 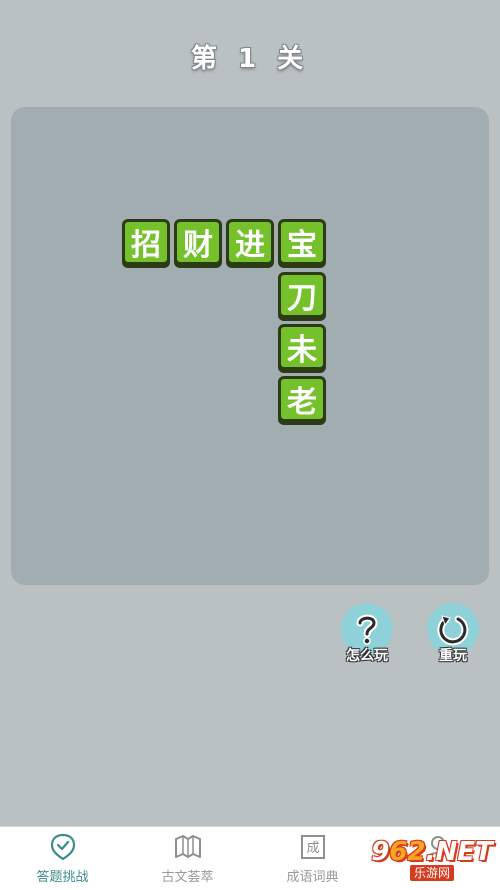 I want to click on level-title: 第 1 关, so click(x=250, y=59).